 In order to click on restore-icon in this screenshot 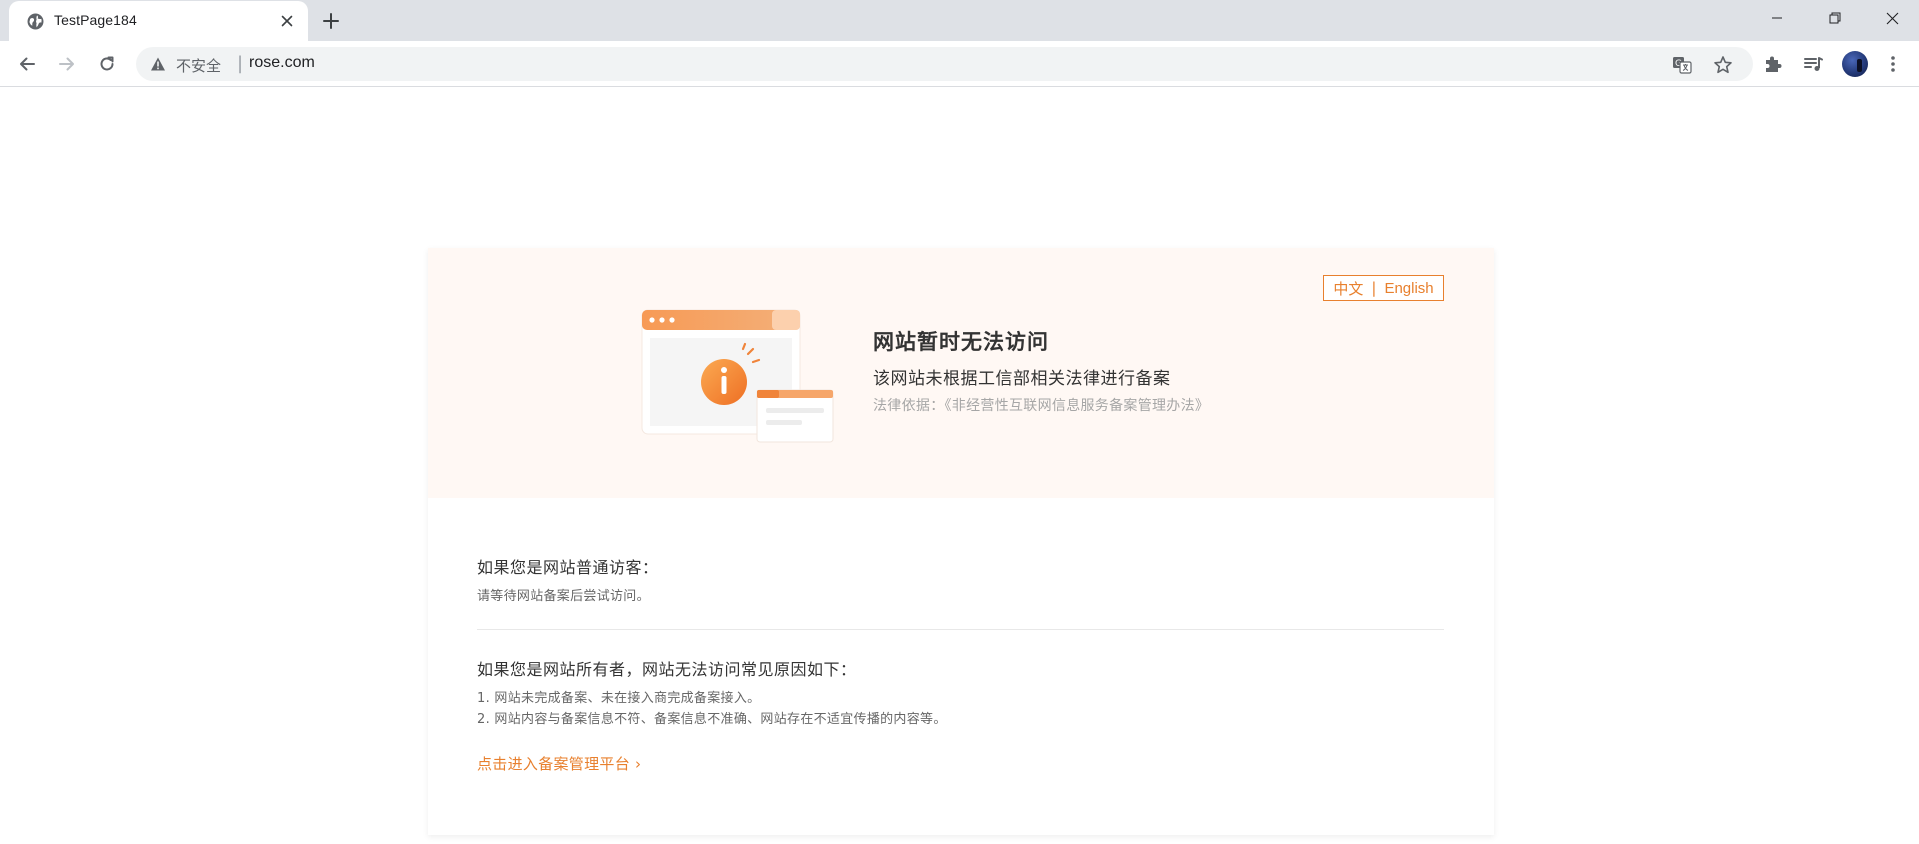, I will do `click(1835, 18)`.